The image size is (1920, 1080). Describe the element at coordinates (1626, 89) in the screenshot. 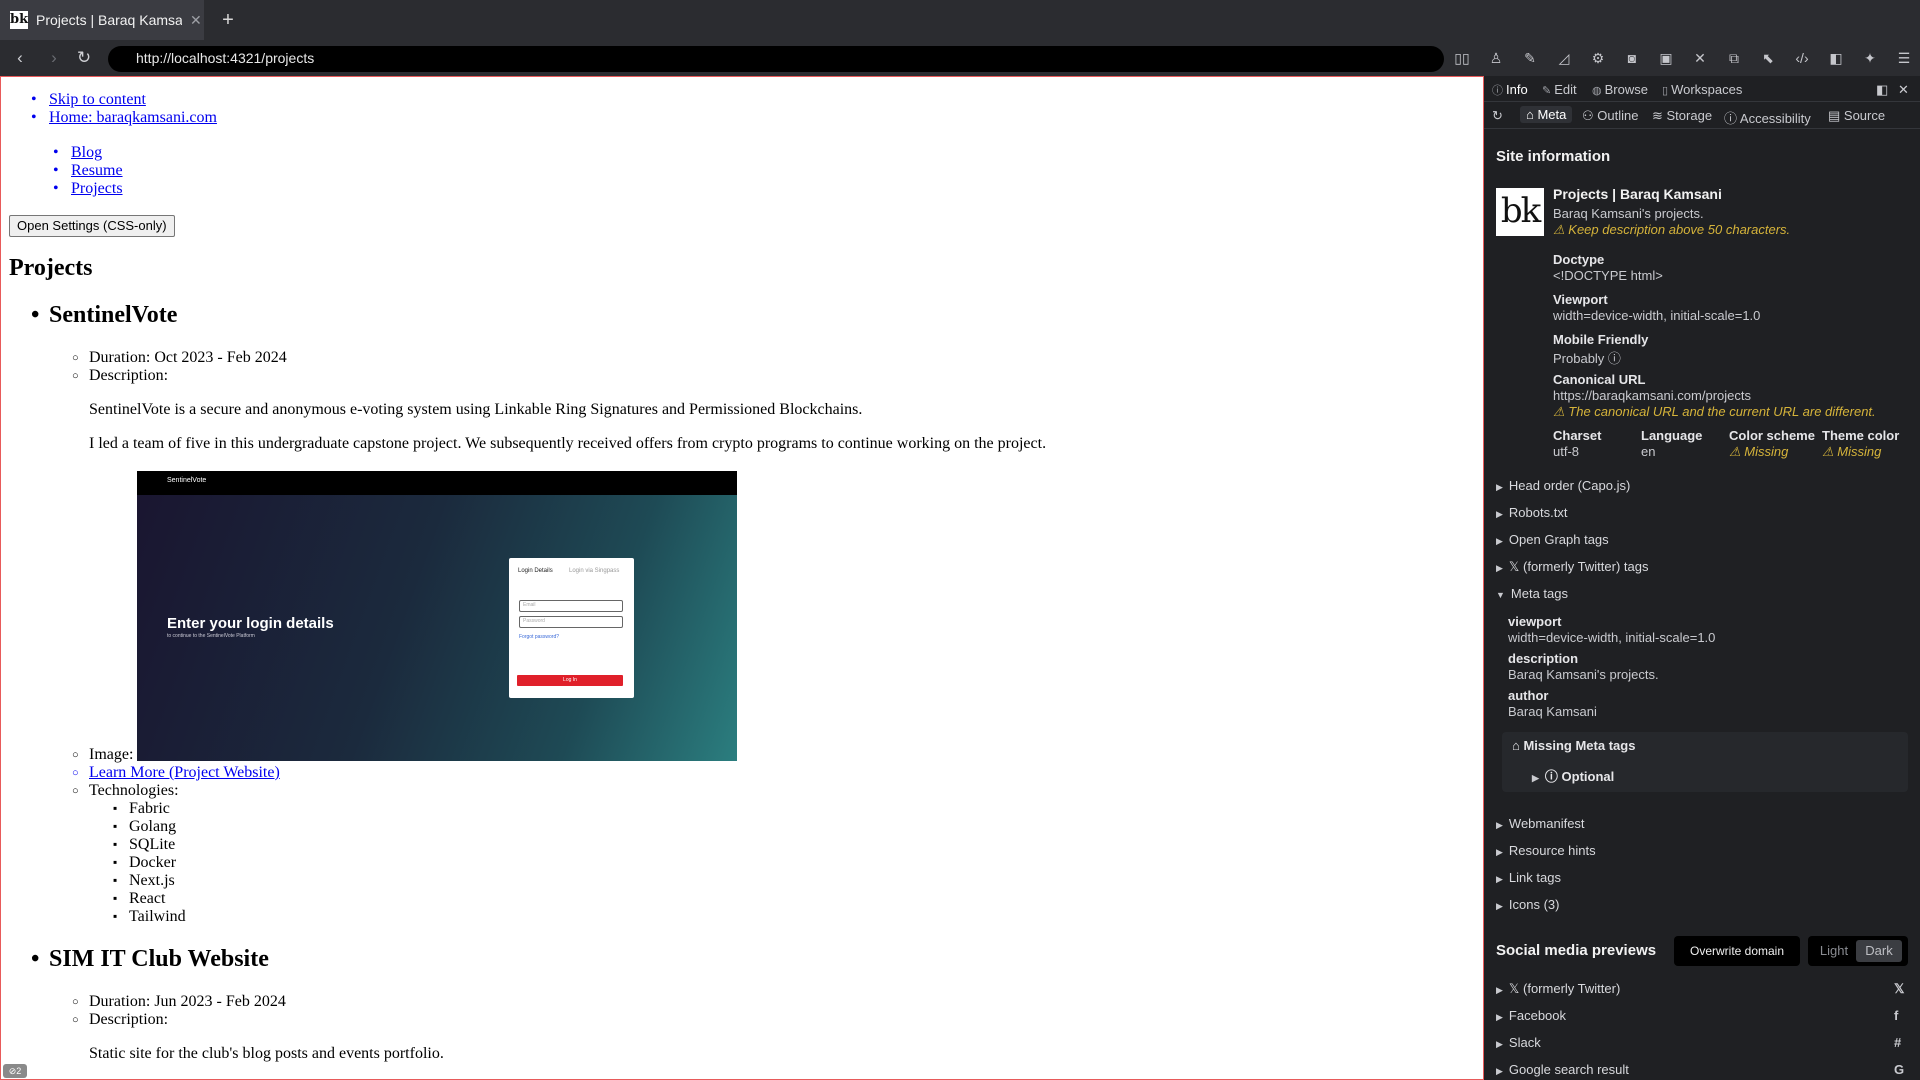

I see `tab-browse-label: Browse` at that location.